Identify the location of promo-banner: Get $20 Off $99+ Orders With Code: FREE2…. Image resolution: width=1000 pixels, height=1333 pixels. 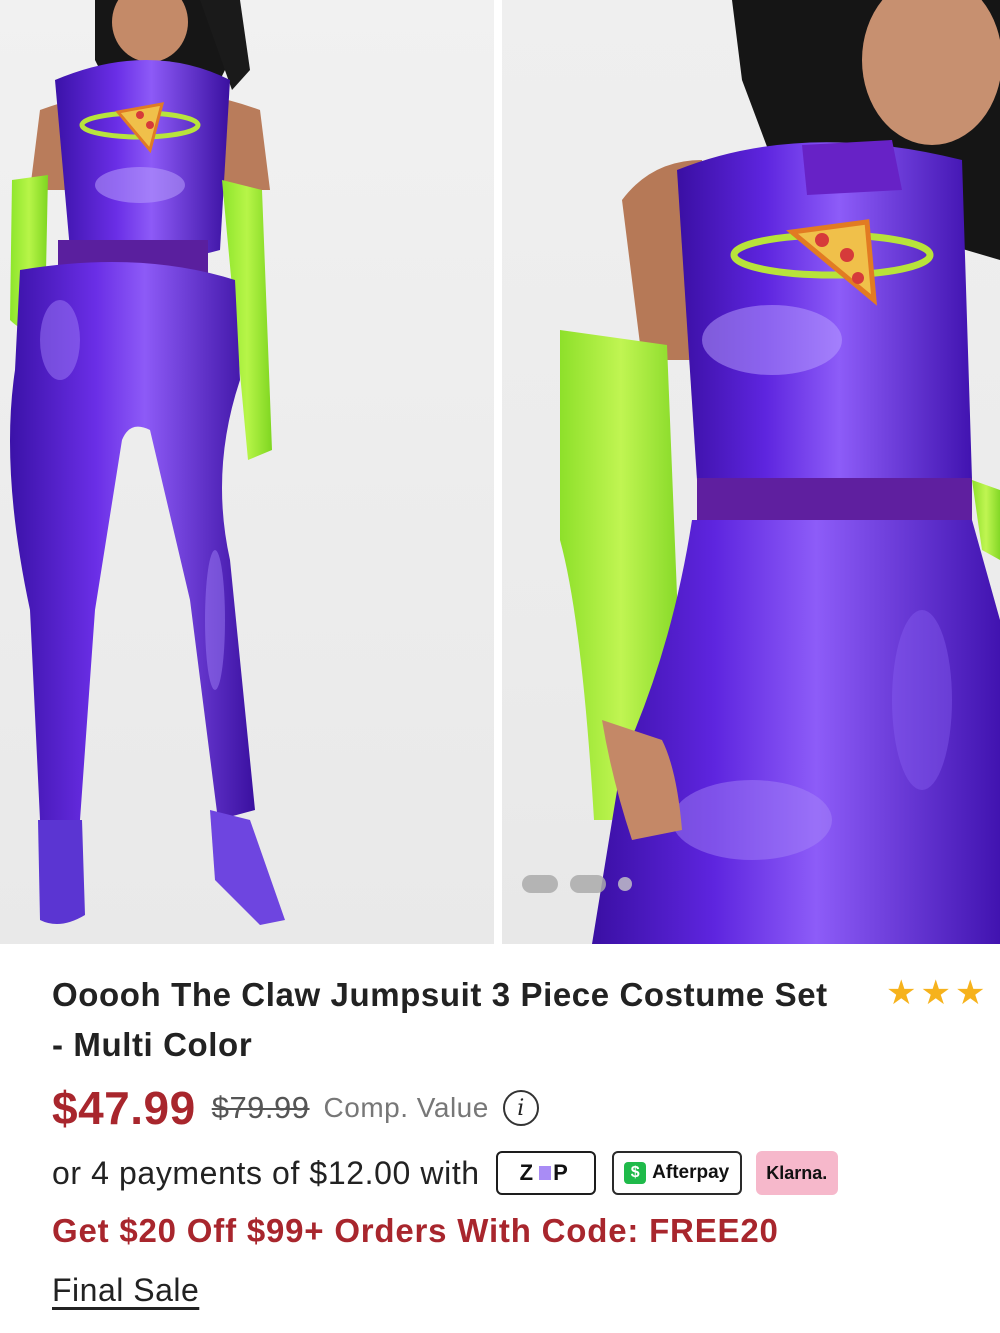
(415, 1230).